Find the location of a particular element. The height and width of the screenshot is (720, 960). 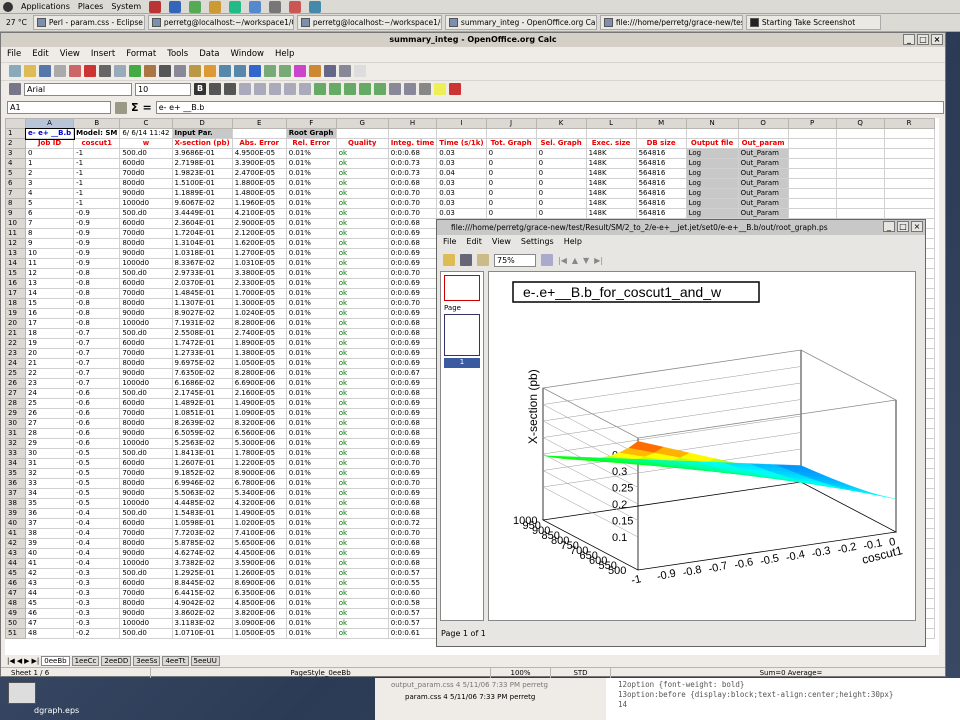

delete-decimal-icon is located at coordinates (380, 89).